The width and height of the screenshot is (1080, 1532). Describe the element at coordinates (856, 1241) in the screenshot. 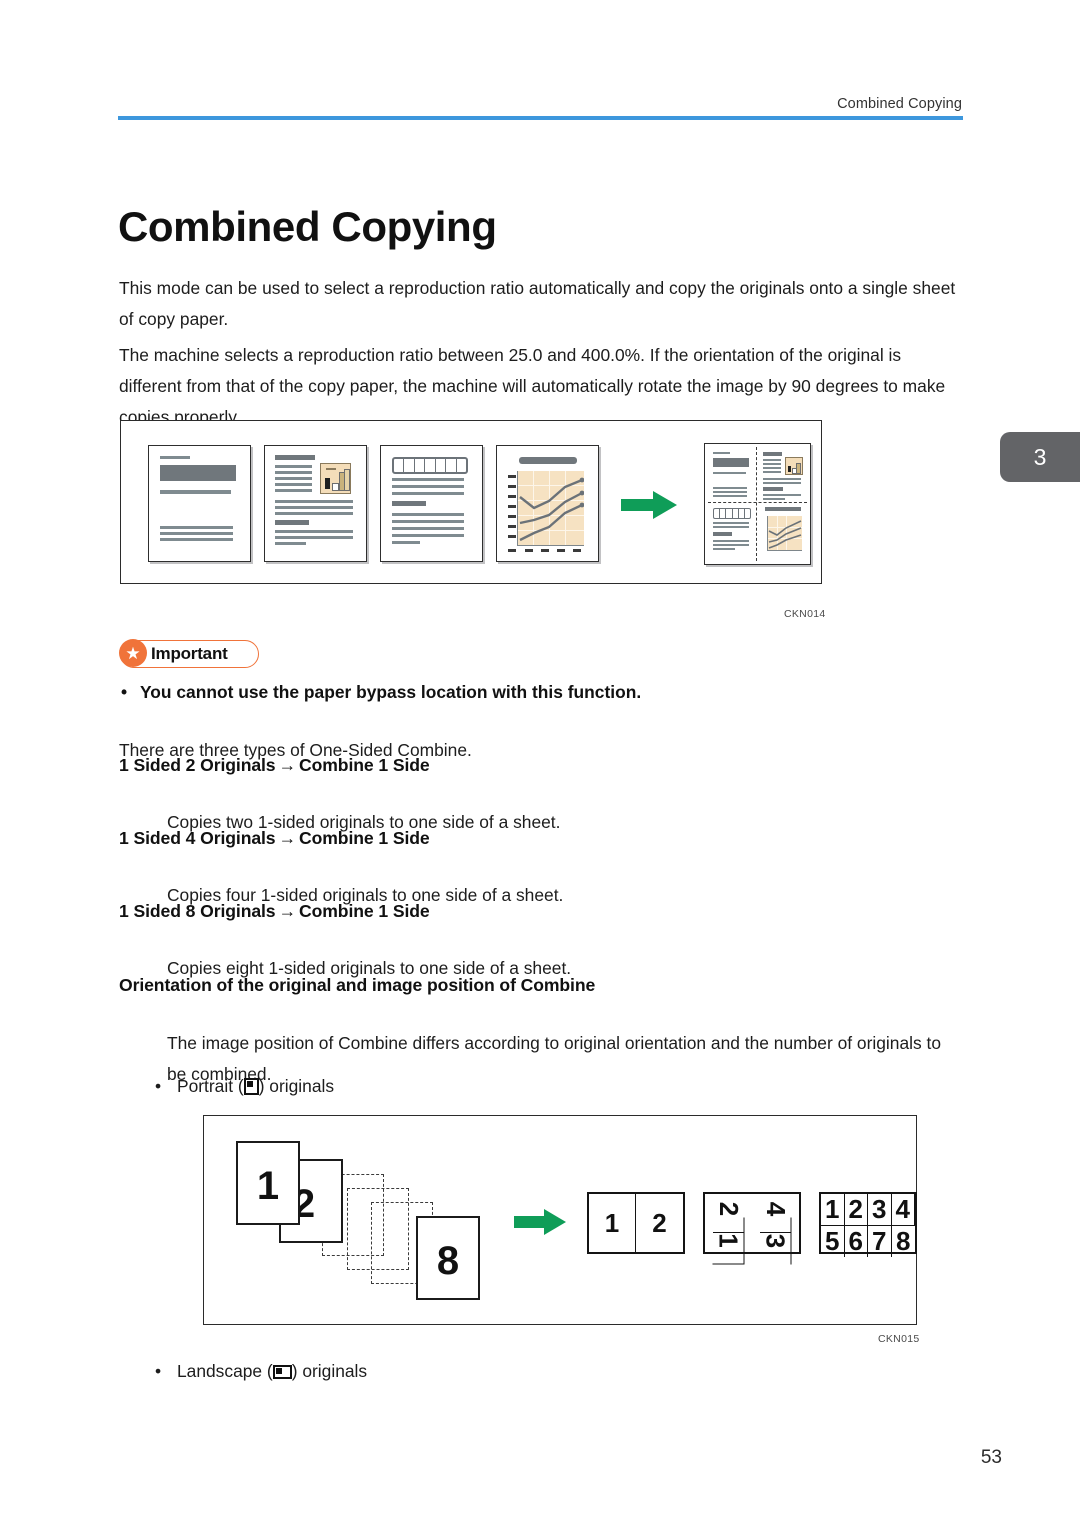

I see `output-cell: 6` at that location.